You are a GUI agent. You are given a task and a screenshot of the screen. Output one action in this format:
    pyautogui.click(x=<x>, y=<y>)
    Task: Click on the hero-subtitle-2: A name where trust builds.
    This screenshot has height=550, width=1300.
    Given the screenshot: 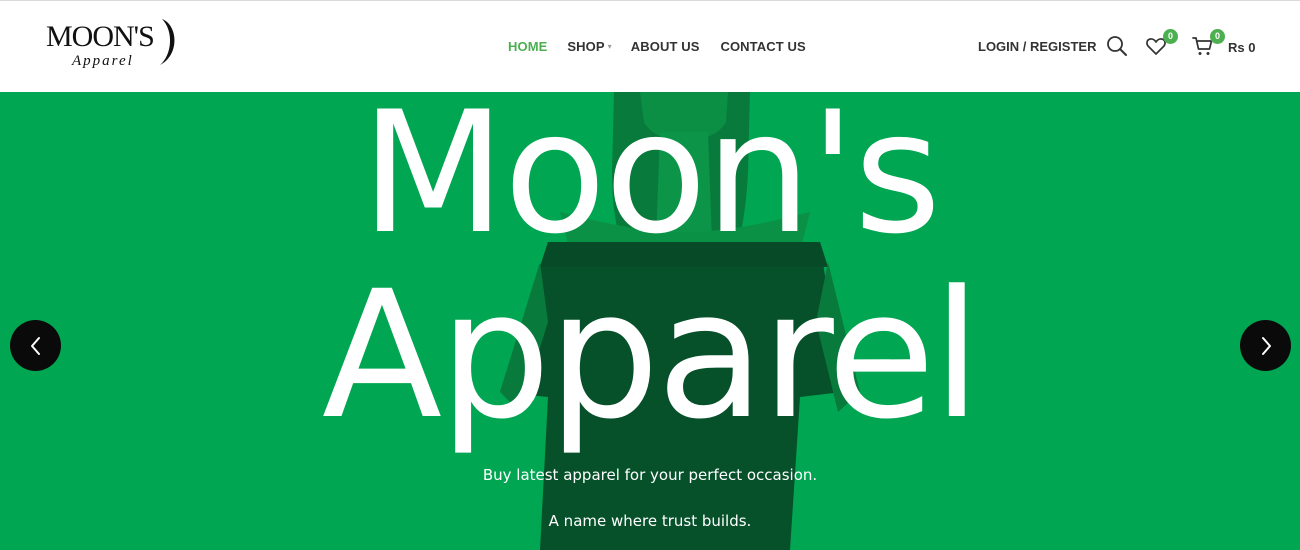 What is the action you would take?
    pyautogui.click(x=650, y=521)
    